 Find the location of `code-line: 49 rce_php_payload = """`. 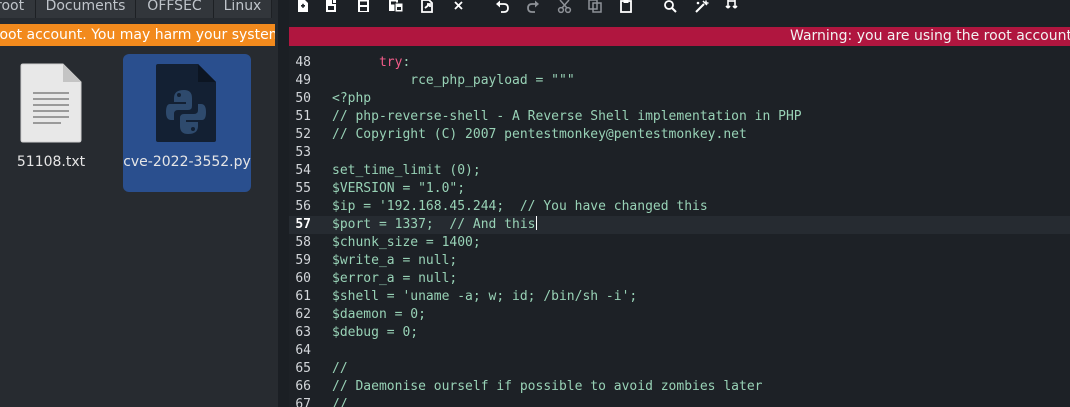

code-line: 49 rce_php_payload = """ is located at coordinates (679, 81).